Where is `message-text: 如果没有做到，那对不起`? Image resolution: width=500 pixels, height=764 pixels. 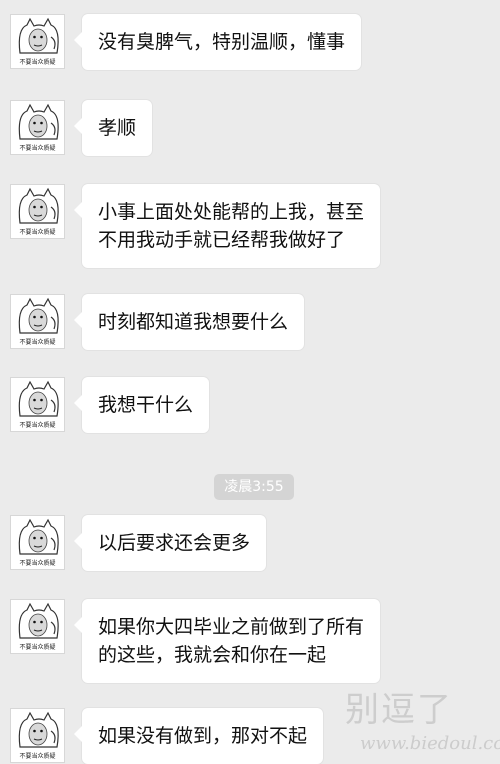
message-text: 如果没有做到，那对不起 is located at coordinates (203, 736).